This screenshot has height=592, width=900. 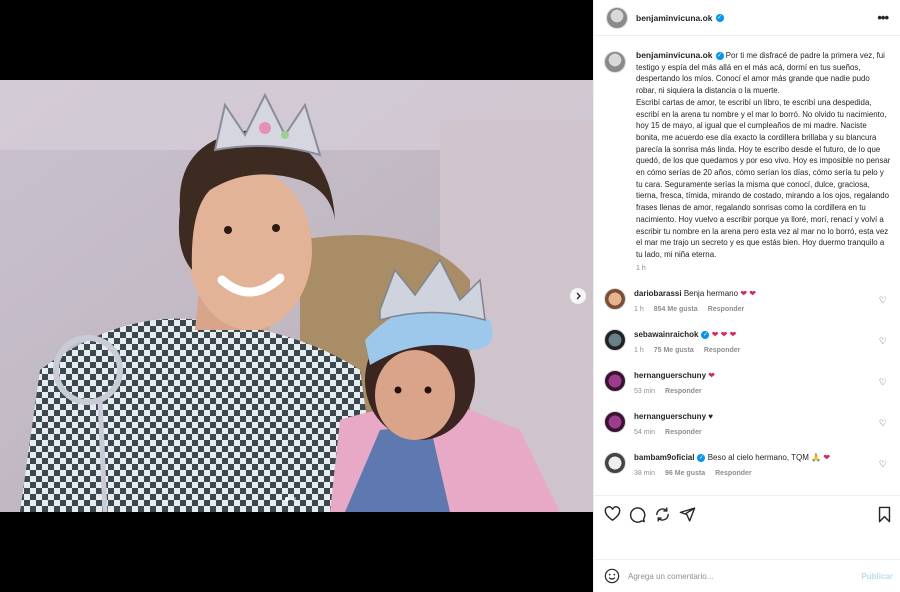 What do you see at coordinates (287, 499) in the screenshot?
I see `carousel-dot-active` at bounding box center [287, 499].